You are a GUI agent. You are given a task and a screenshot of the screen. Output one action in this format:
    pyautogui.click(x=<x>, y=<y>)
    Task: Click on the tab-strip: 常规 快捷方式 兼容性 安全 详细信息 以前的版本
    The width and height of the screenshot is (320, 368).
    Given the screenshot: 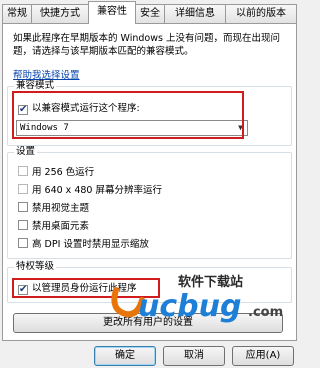 What is the action you would take?
    pyautogui.click(x=149, y=12)
    